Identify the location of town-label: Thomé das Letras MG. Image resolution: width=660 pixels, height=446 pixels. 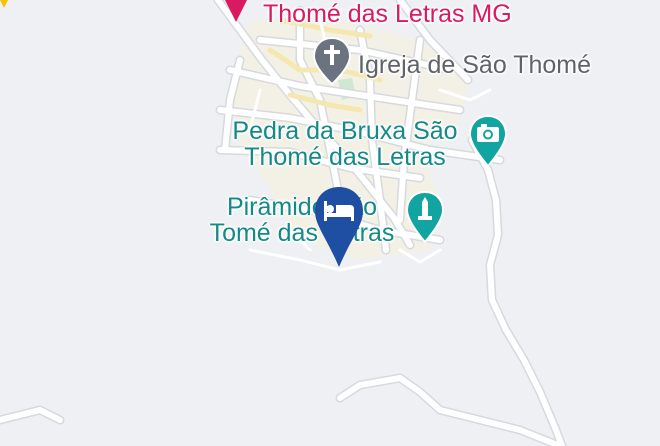
(387, 14).